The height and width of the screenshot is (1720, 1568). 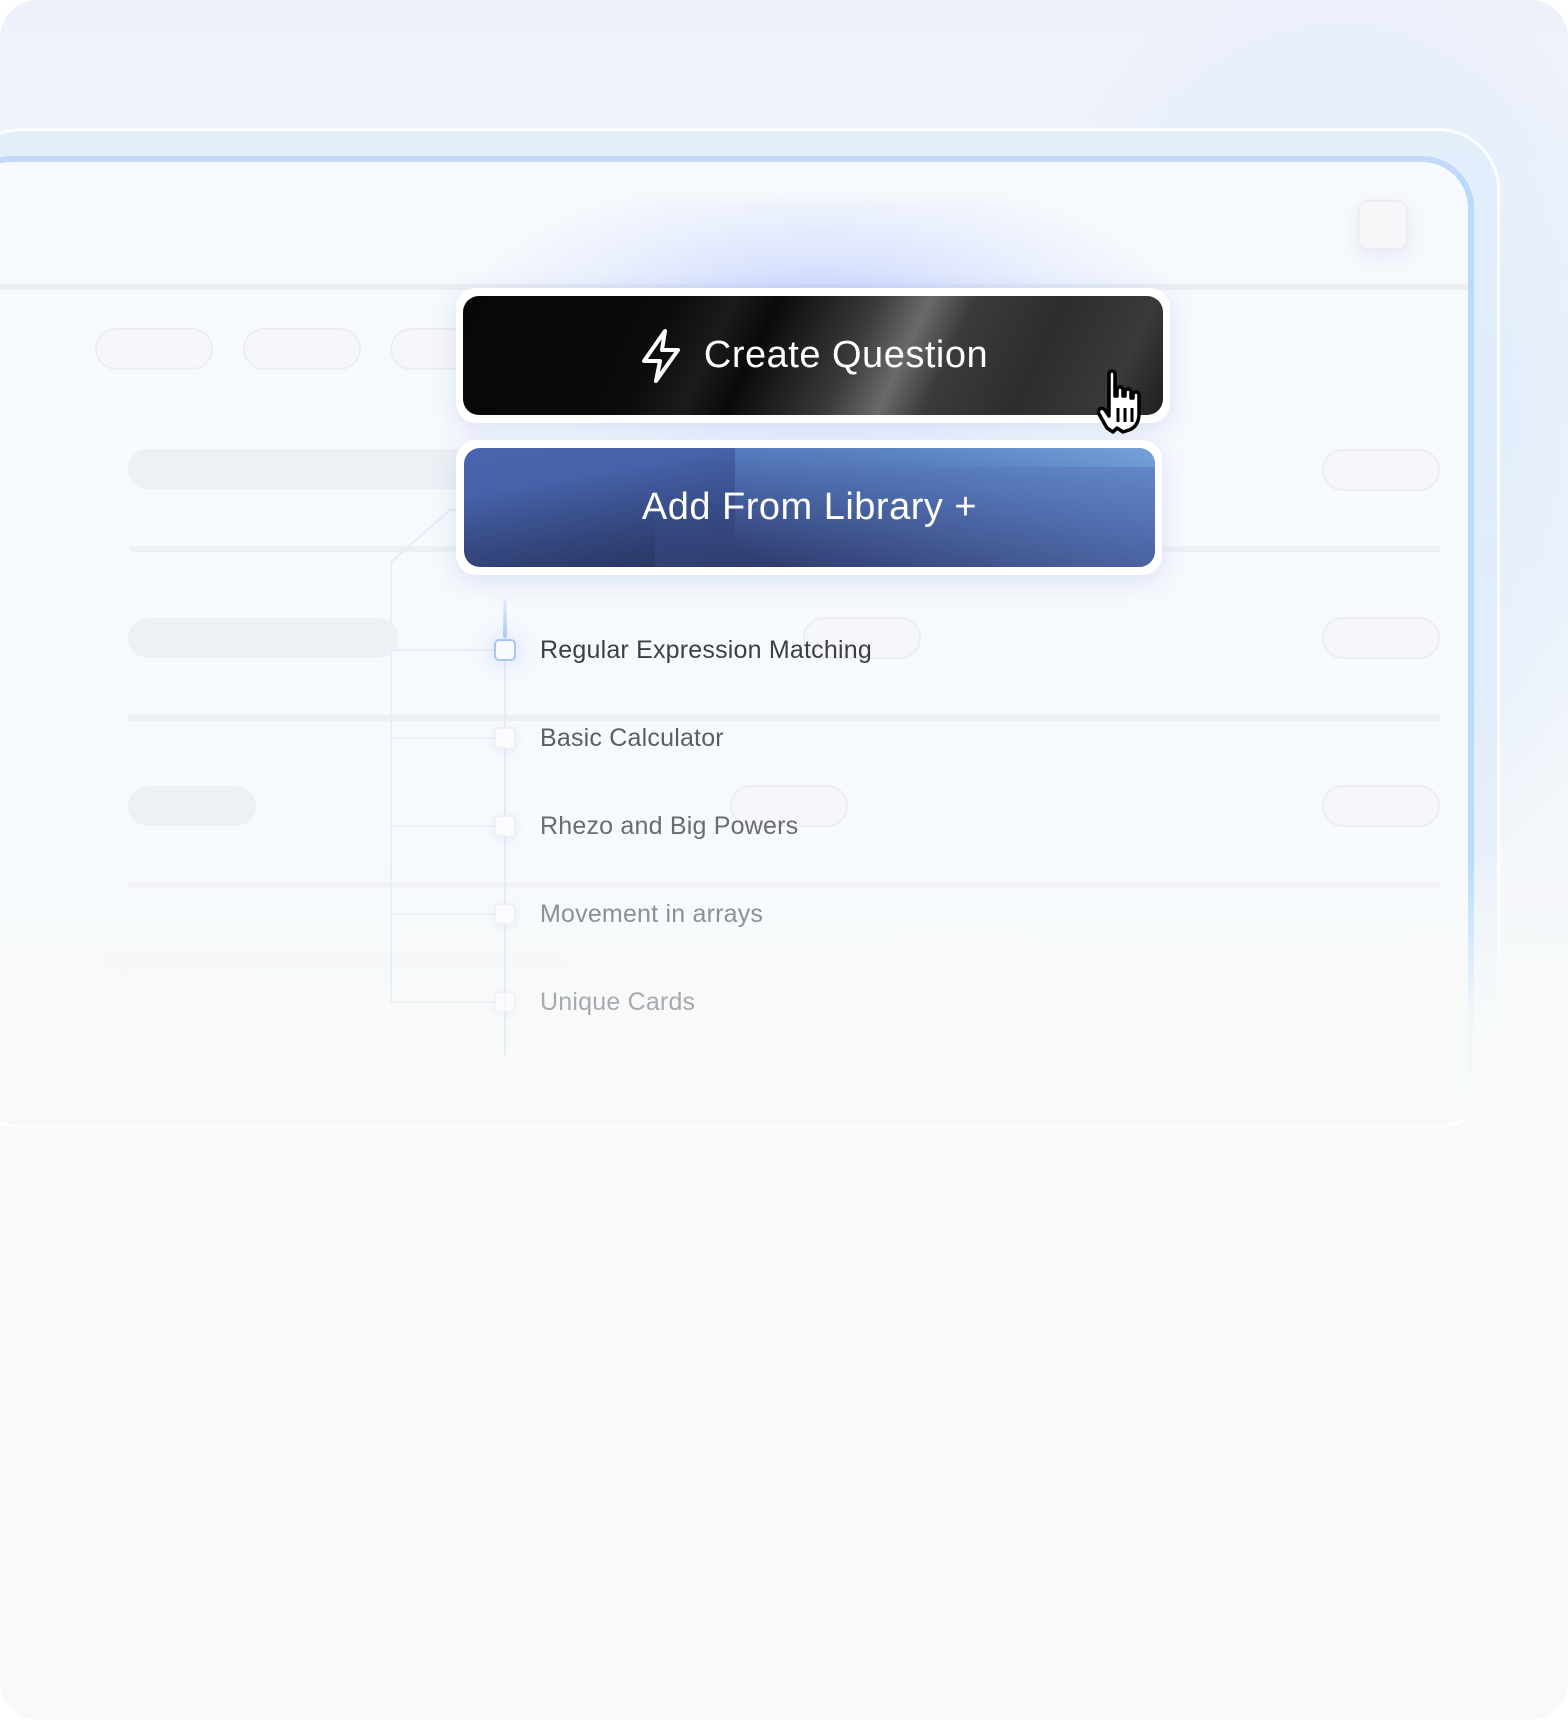 I want to click on hand-pointer-cursor-icon, so click(x=1118, y=401).